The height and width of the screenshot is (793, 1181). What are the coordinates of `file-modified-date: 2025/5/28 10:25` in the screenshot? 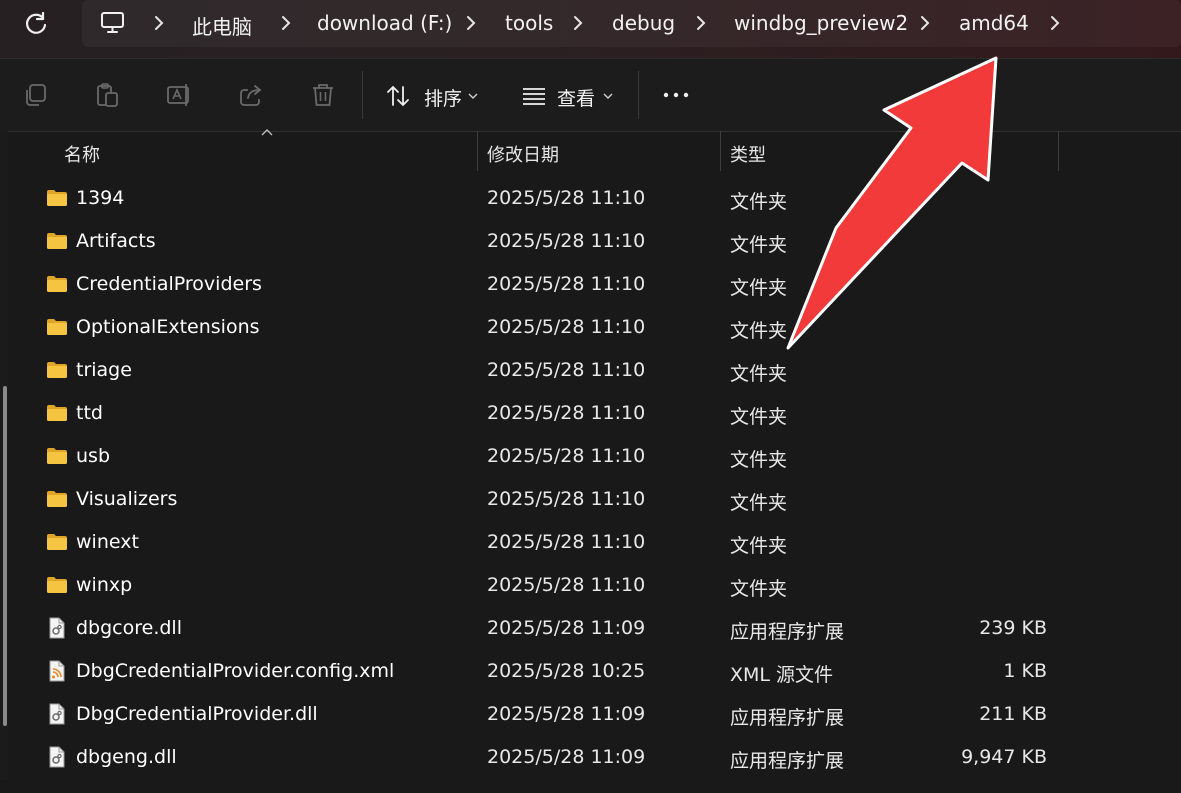 It's located at (566, 671).